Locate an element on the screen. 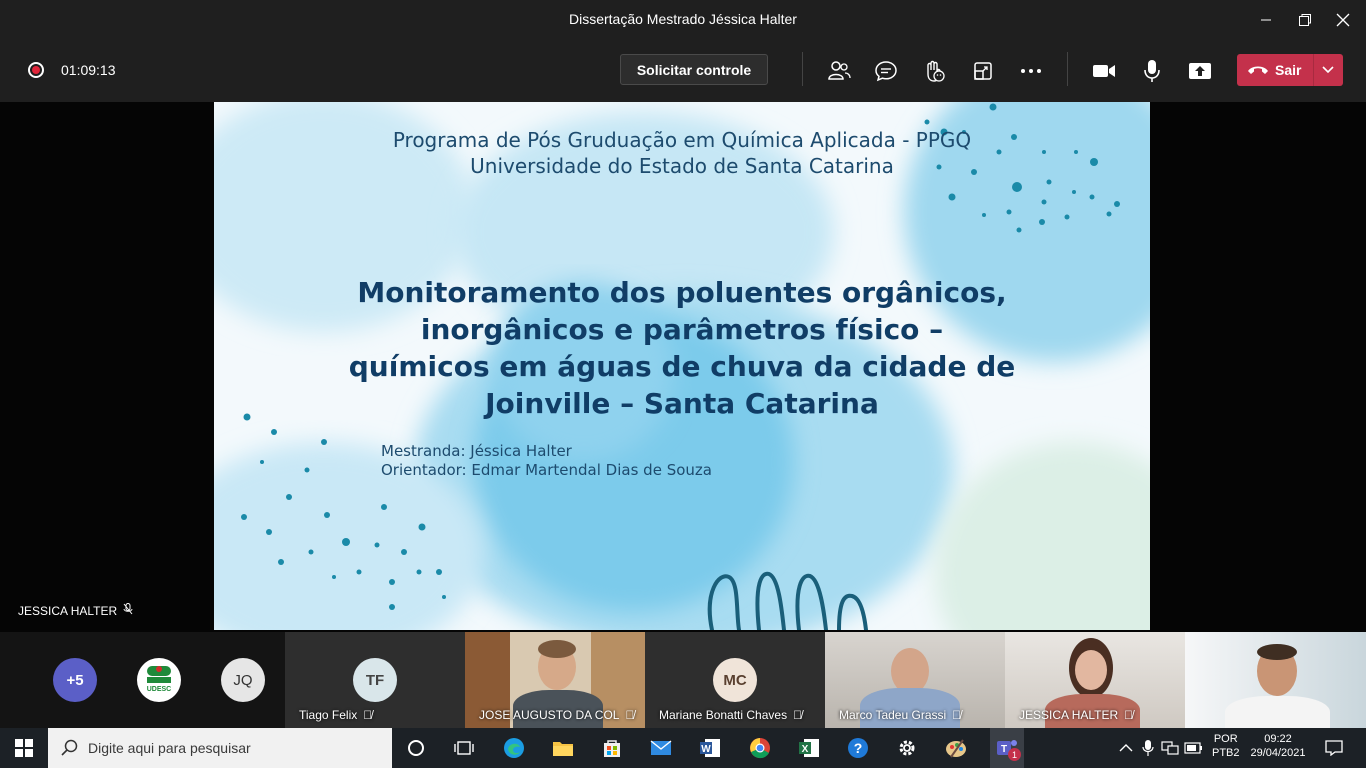 The image size is (1366, 768). avatar-mc: MC is located at coordinates (735, 680).